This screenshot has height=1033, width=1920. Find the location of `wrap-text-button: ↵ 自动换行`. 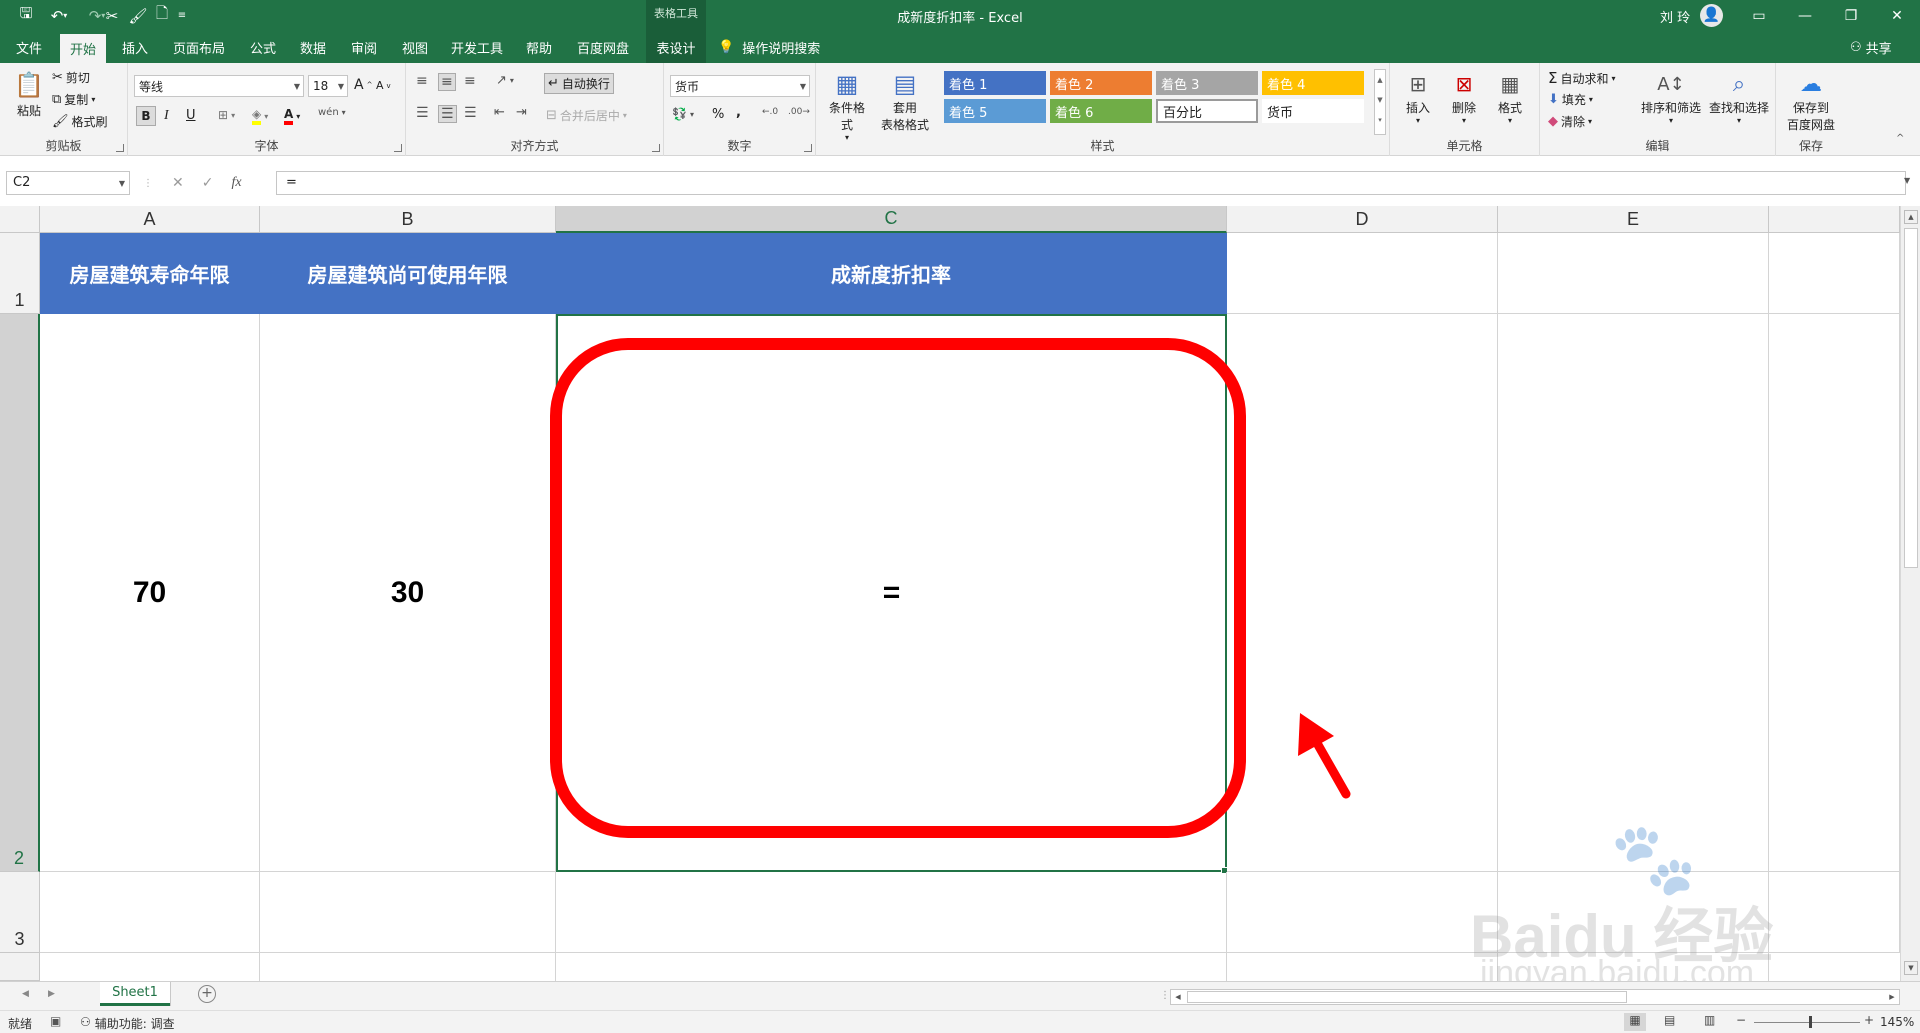

wrap-text-button: ↵ 自动换行 is located at coordinates (579, 83).